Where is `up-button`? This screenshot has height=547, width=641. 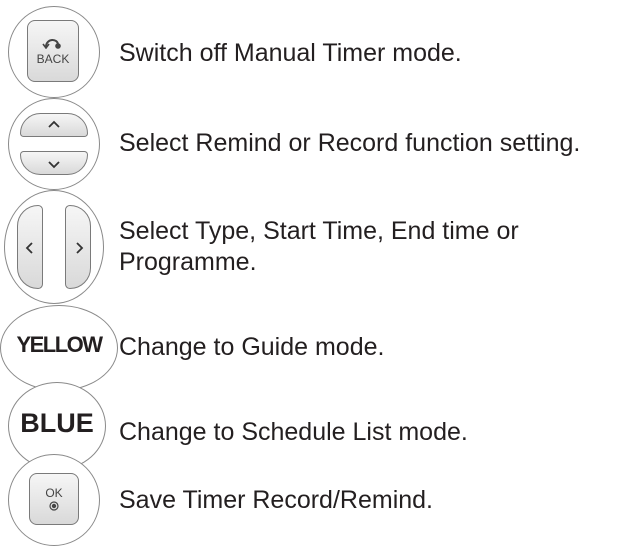 up-button is located at coordinates (54, 125).